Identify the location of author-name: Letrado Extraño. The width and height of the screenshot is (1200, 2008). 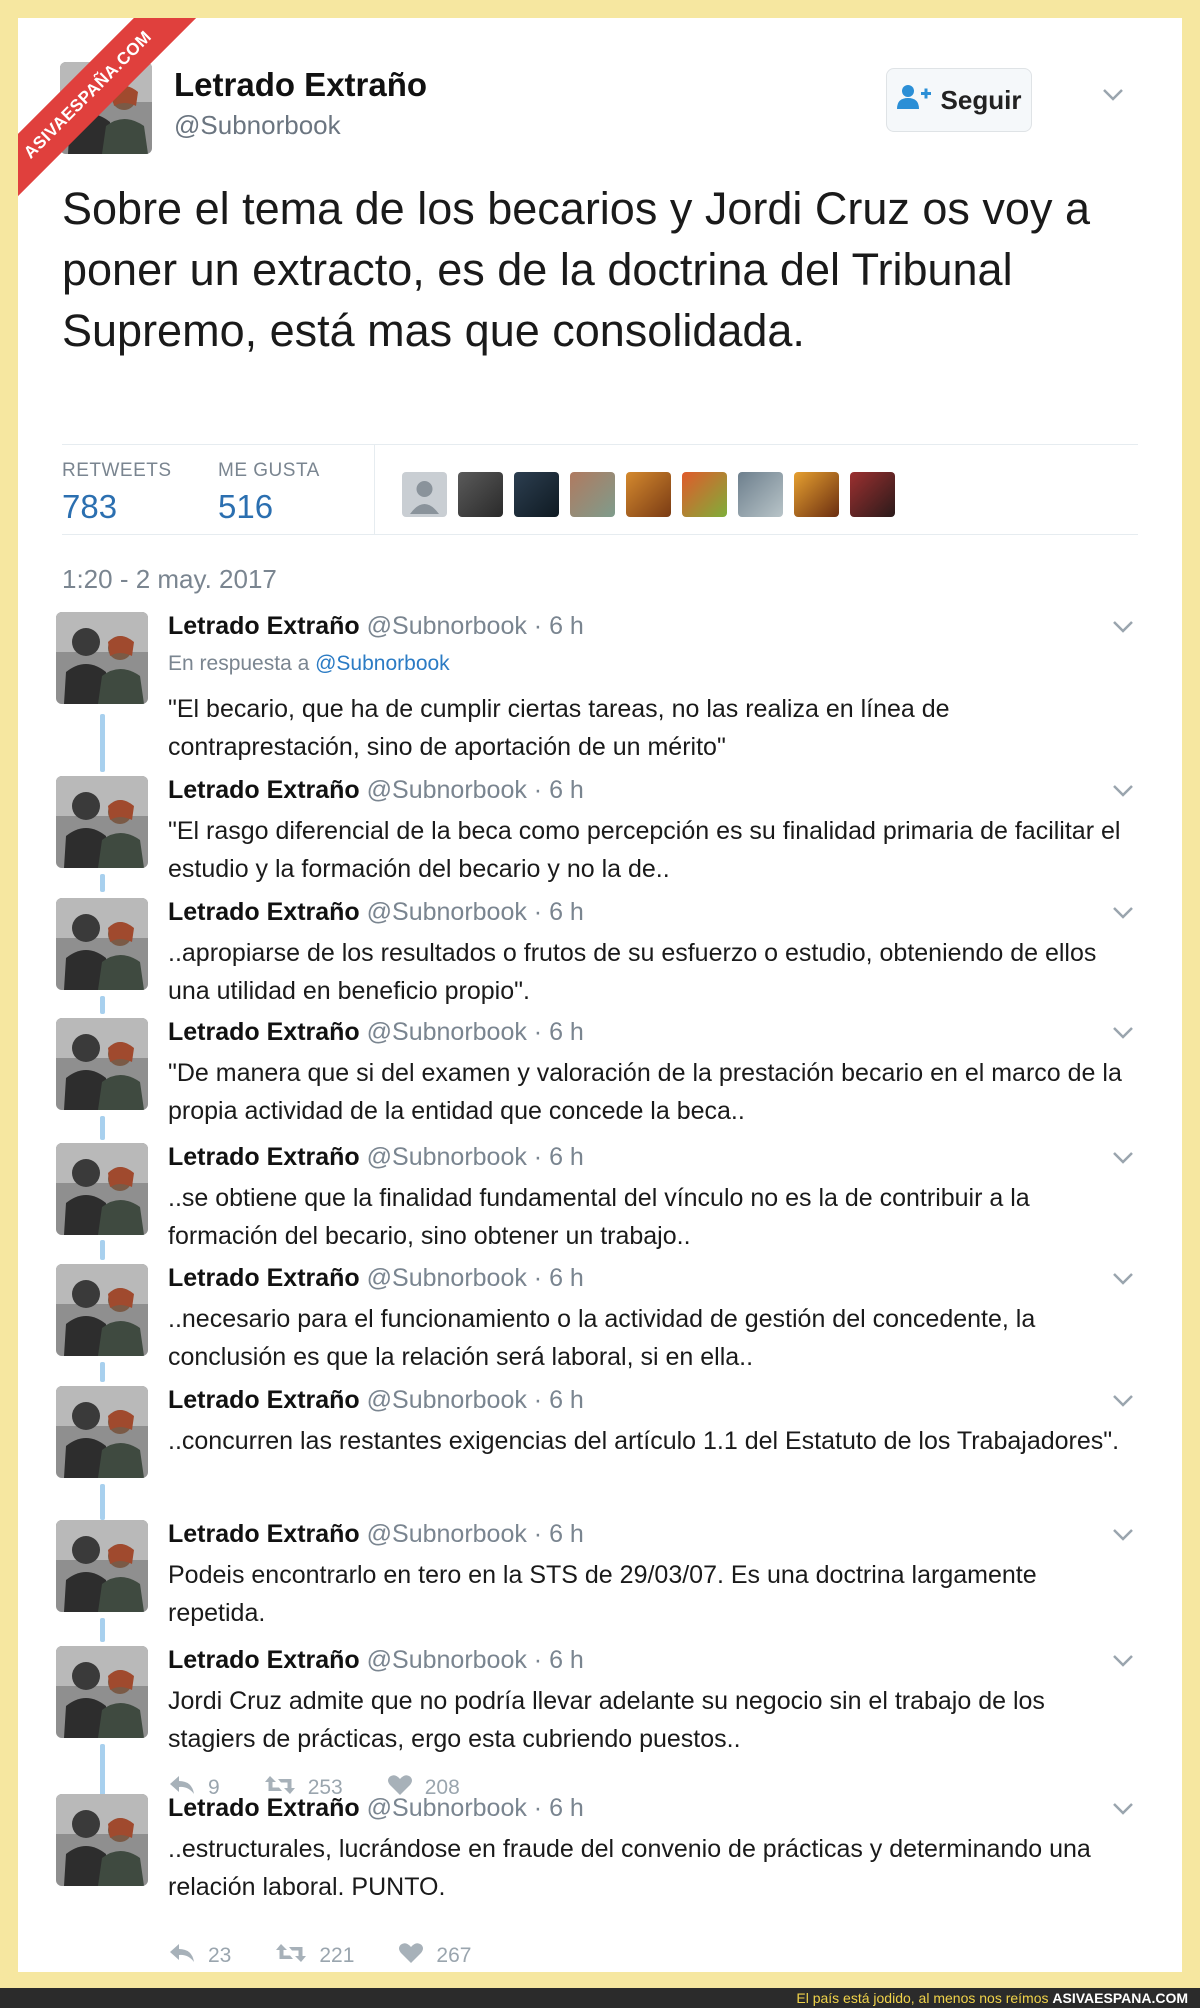
(300, 85).